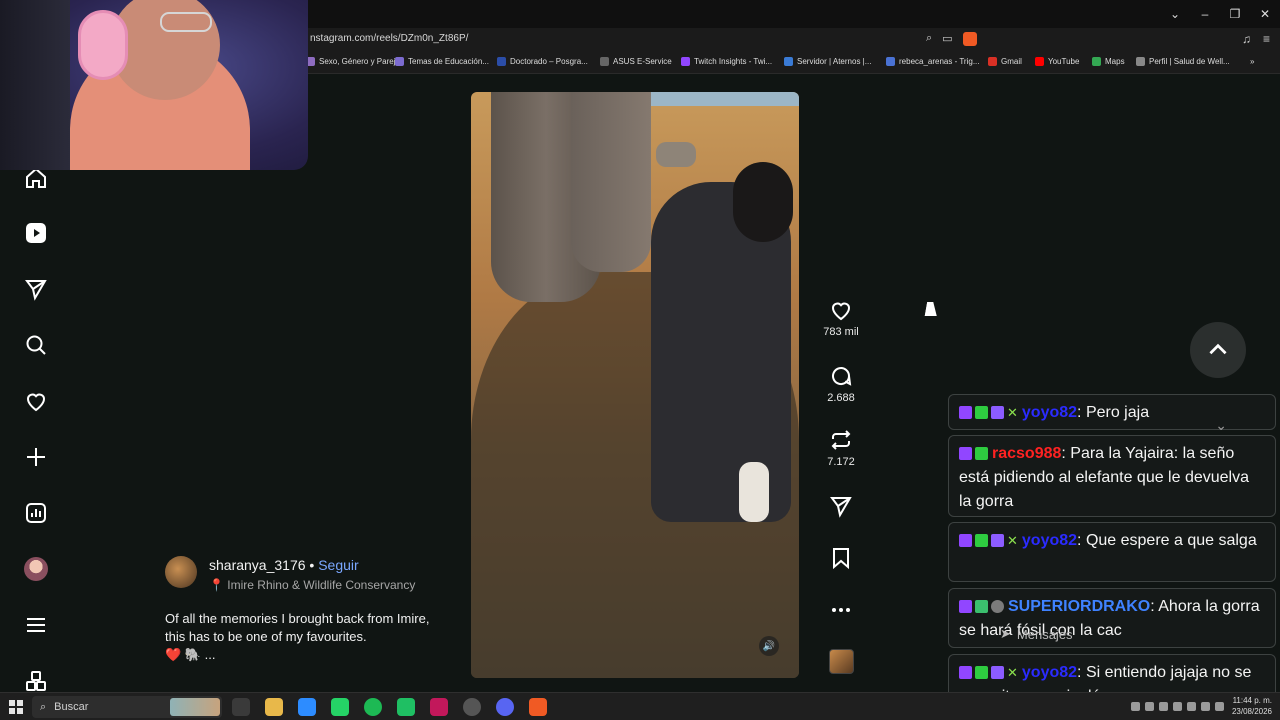 The height and width of the screenshot is (720, 1280). I want to click on more-options-button, so click(841, 610).